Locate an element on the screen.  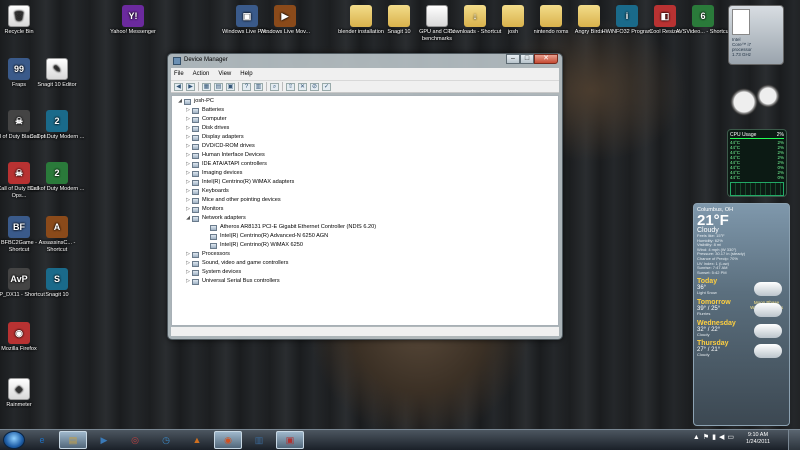
taskbar-app-icon: ◉ is located at coordinates (228, 440).